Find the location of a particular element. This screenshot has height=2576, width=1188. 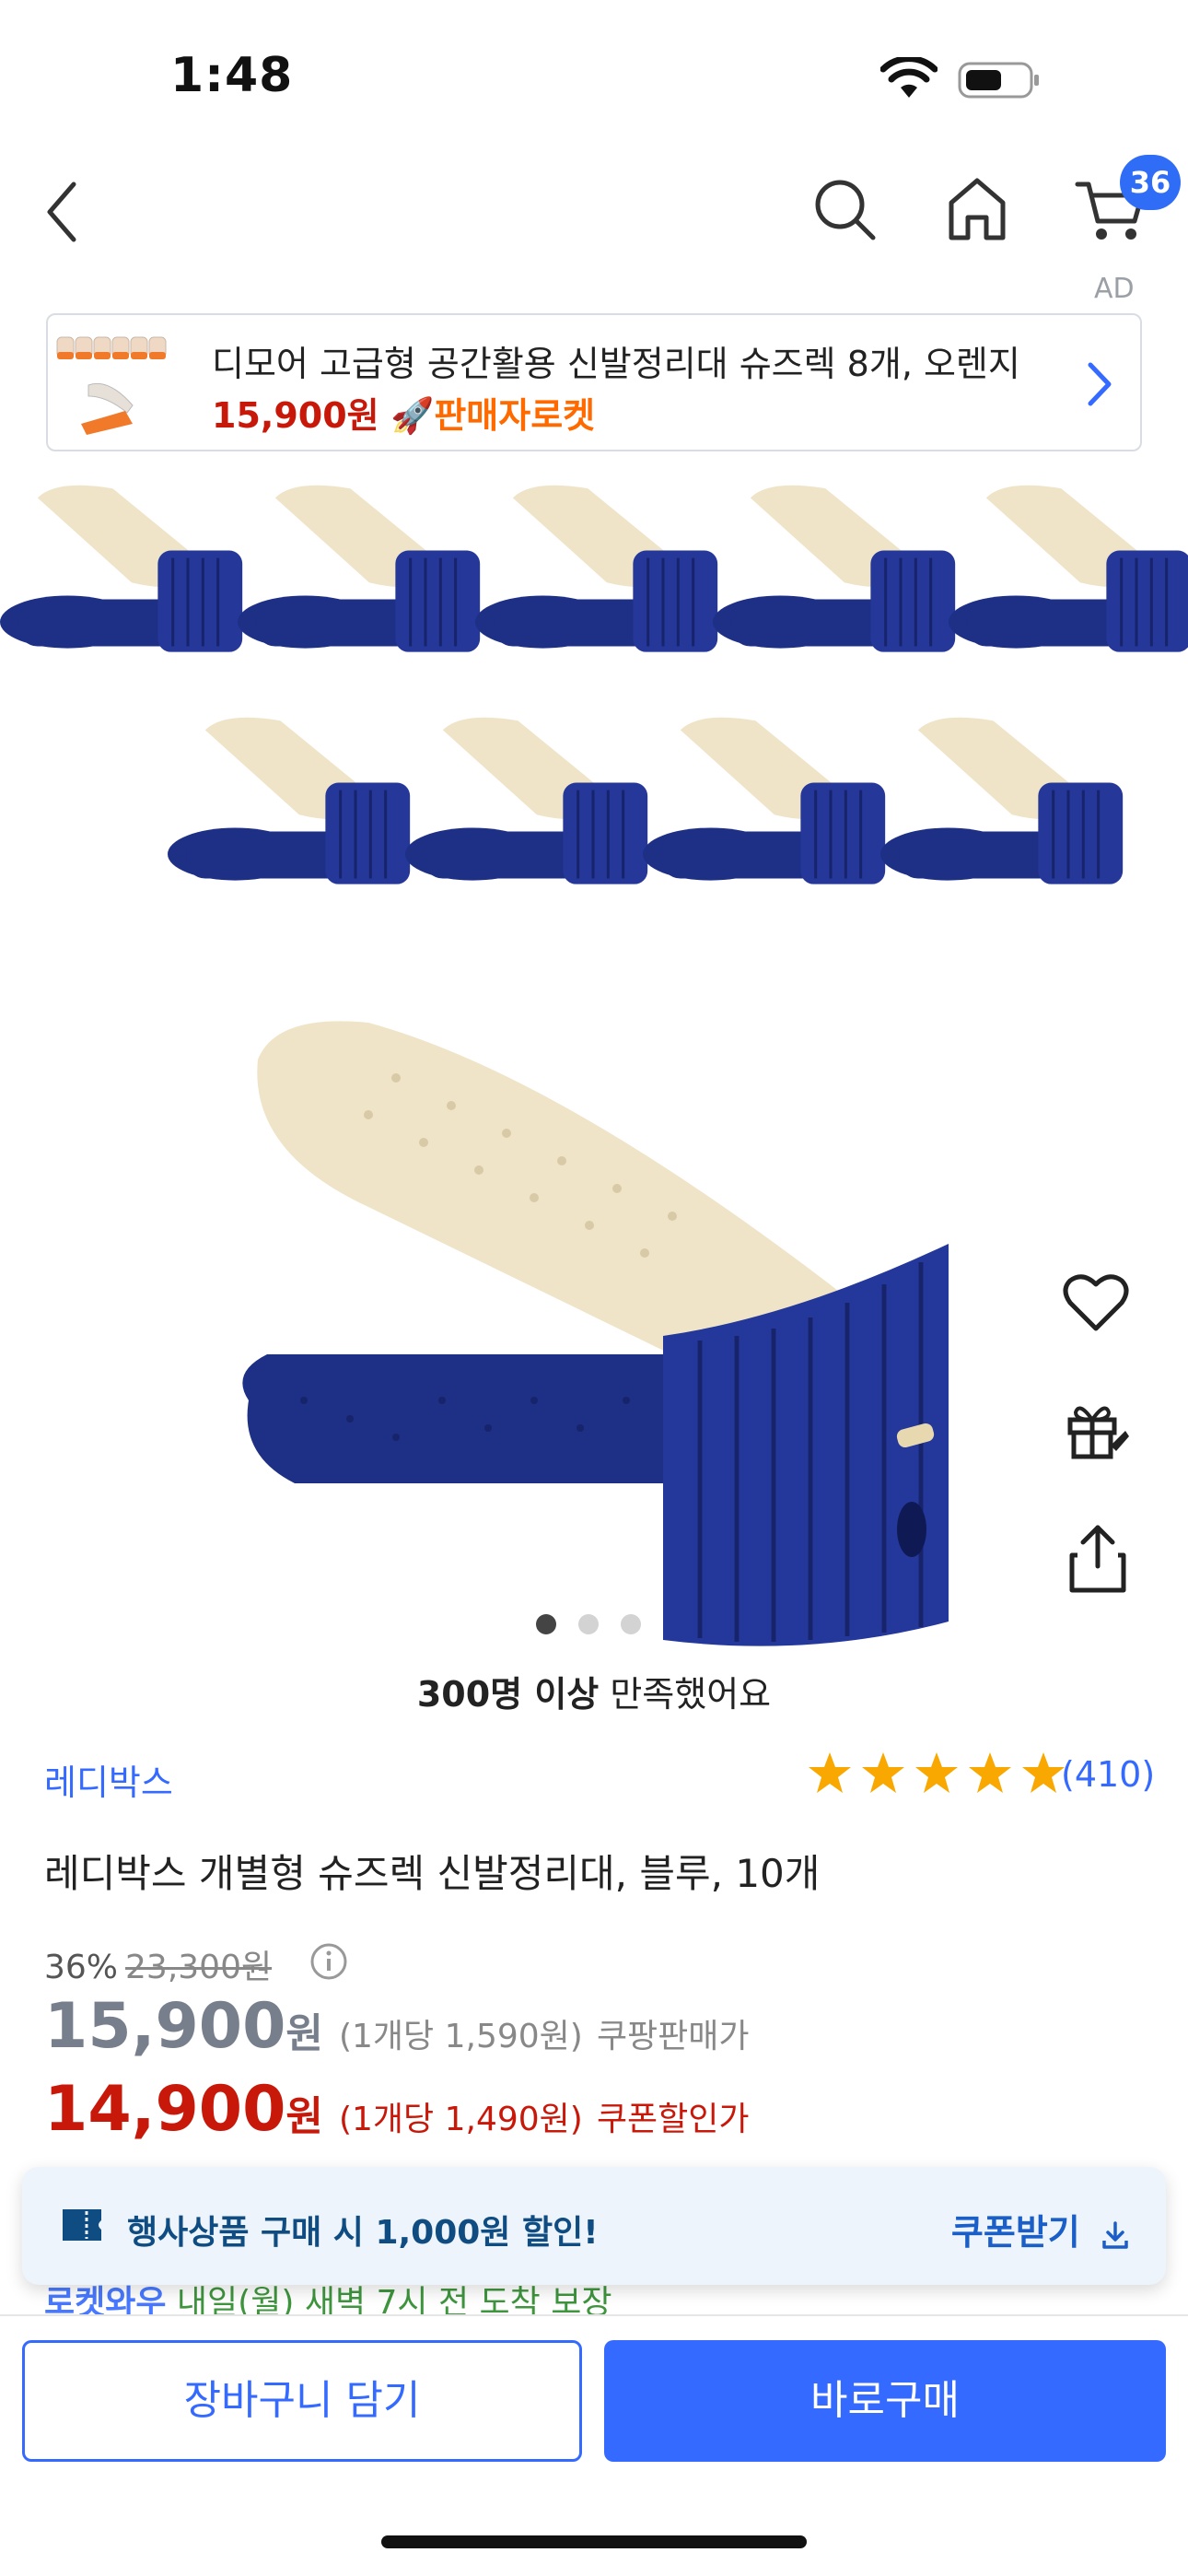

buy-now-button: 바로구매 is located at coordinates (885, 2401).